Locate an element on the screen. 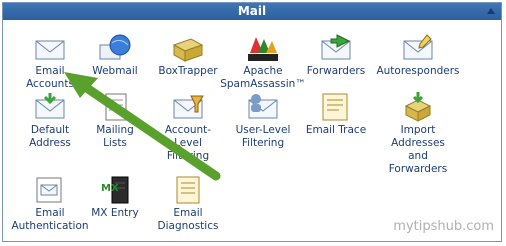 This screenshot has height=246, width=506. mail-item-email-trace: Email Trace is located at coordinates (336, 114).